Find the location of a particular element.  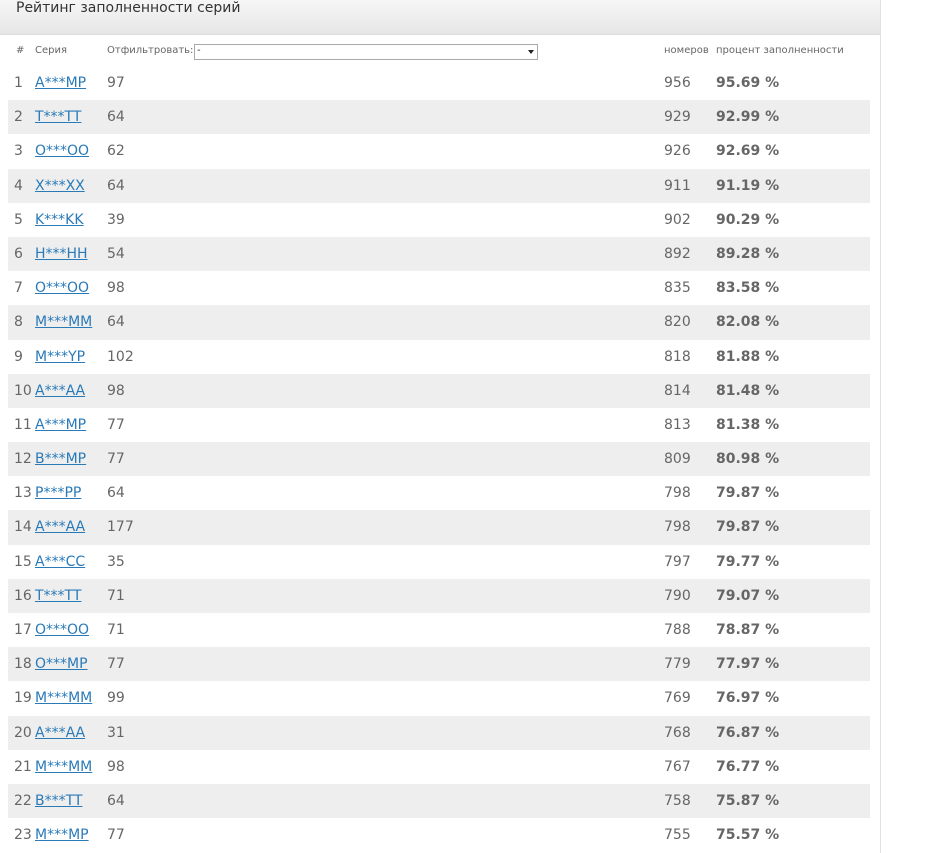

series-link: B***MP is located at coordinates (60, 459).